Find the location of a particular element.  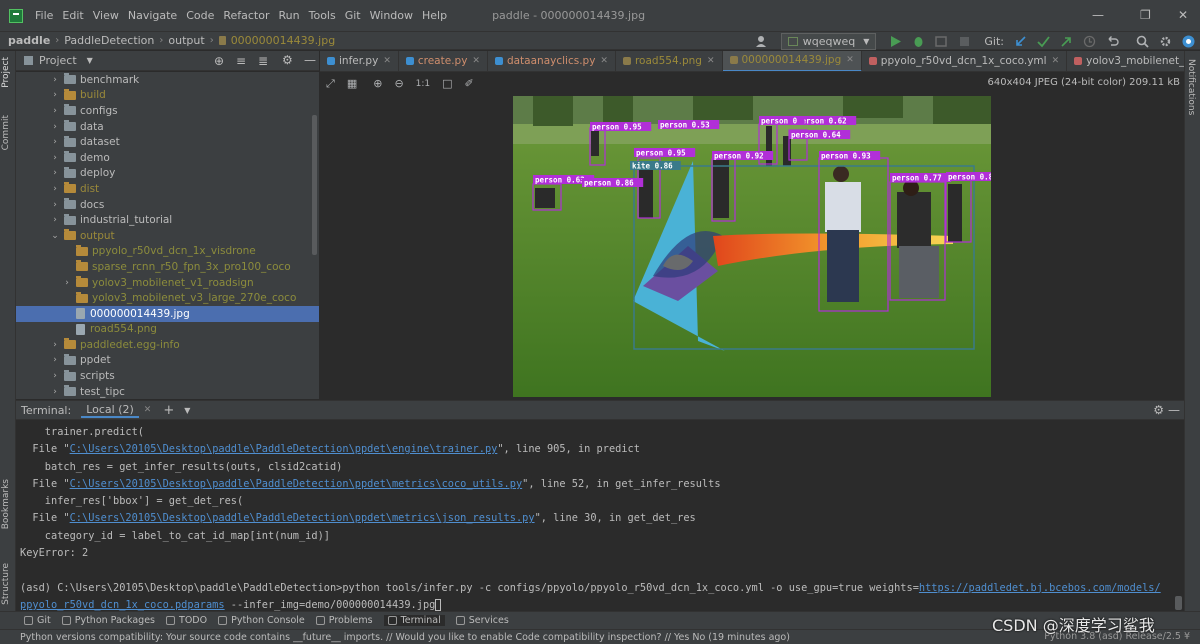

terminal-file-link: https://paddledet.bj.bcebos.com/models/ is located at coordinates (1040, 588).